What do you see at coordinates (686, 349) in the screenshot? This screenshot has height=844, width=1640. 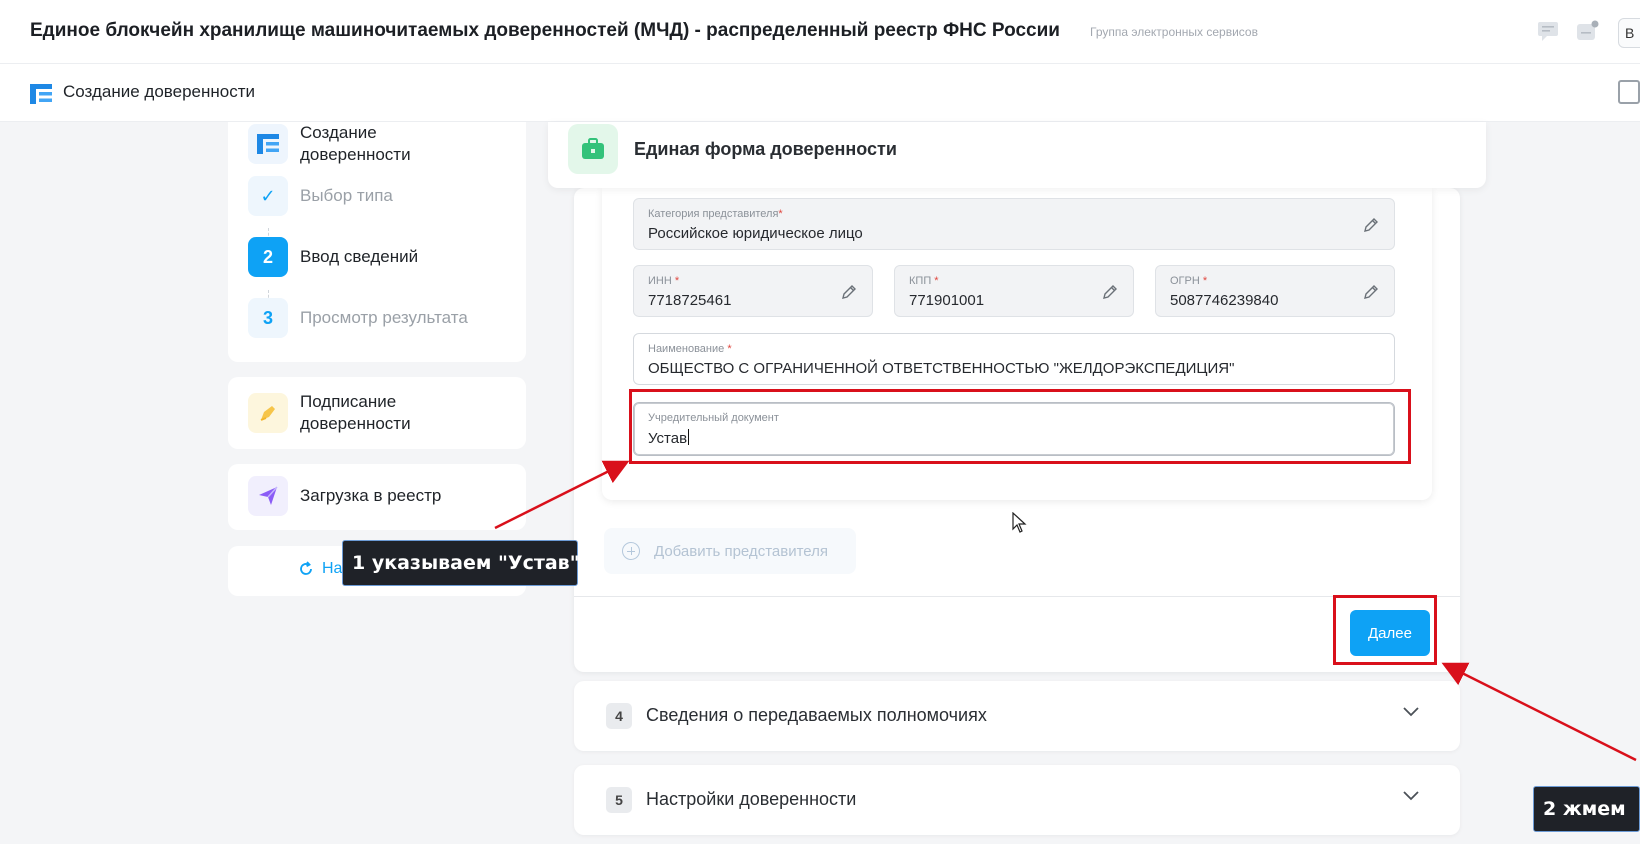 I see `name-label: Наименование` at bounding box center [686, 349].